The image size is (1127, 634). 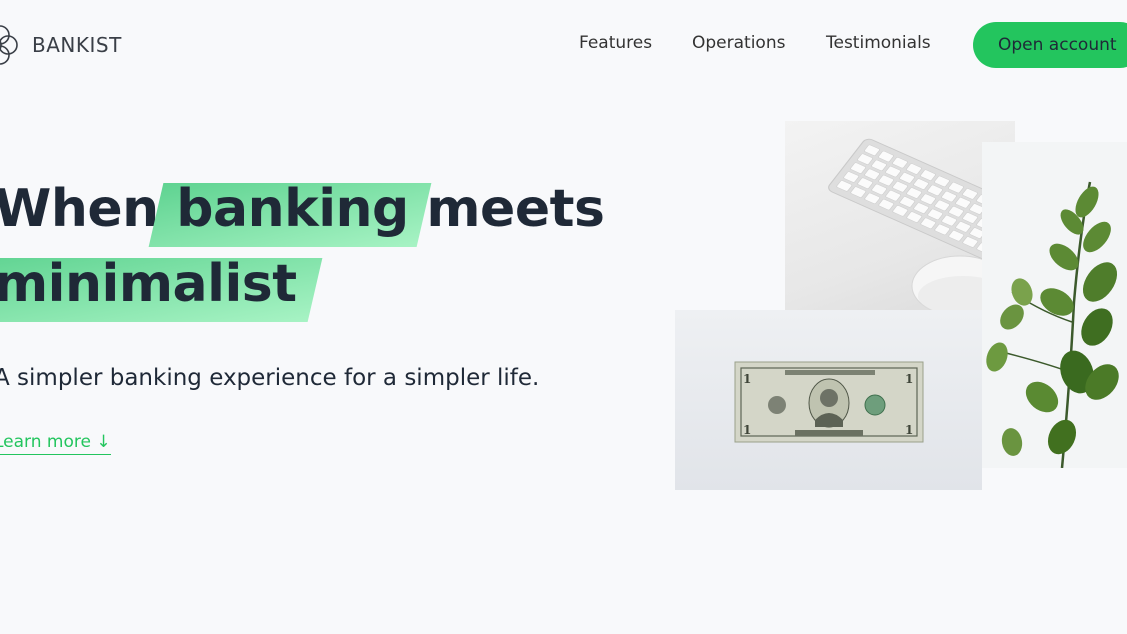 What do you see at coordinates (77, 45) in the screenshot?
I see `brand-name: BANKIST` at bounding box center [77, 45].